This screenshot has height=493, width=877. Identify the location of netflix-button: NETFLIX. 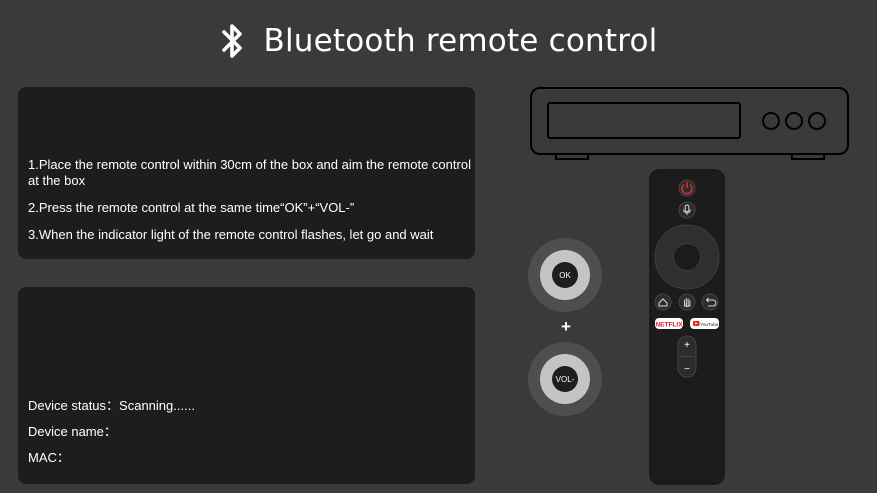
(669, 323).